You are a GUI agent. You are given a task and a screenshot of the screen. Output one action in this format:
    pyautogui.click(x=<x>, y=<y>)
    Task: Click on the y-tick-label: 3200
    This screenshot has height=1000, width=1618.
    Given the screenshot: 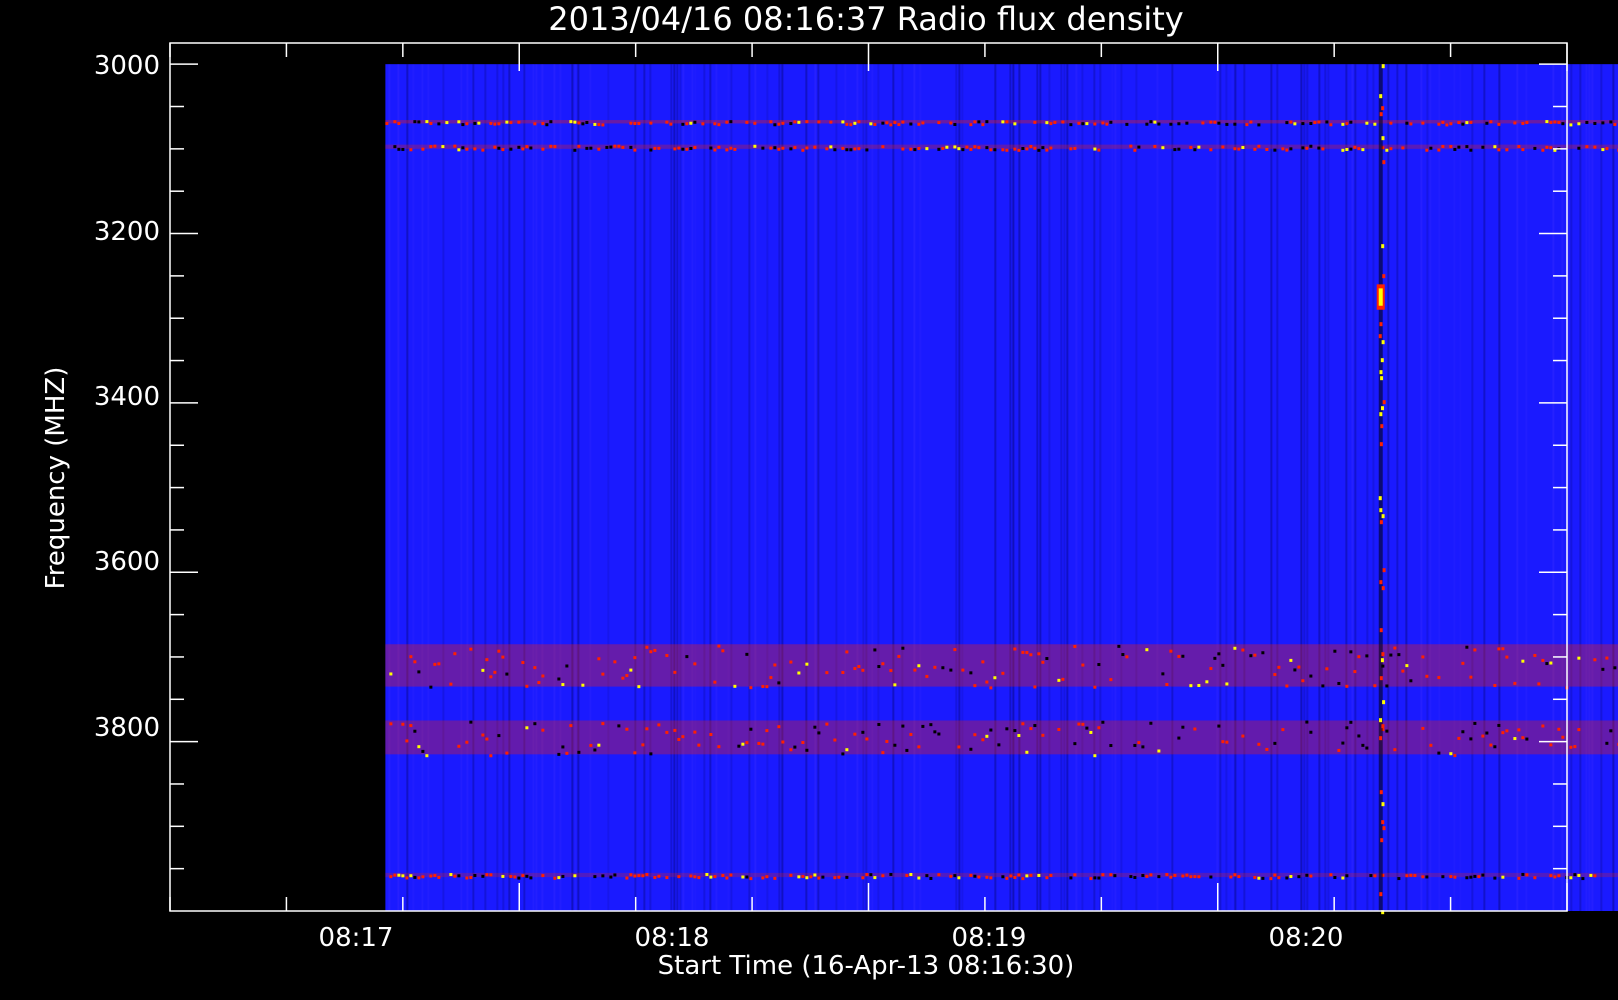 What is the action you would take?
    pyautogui.click(x=127, y=232)
    